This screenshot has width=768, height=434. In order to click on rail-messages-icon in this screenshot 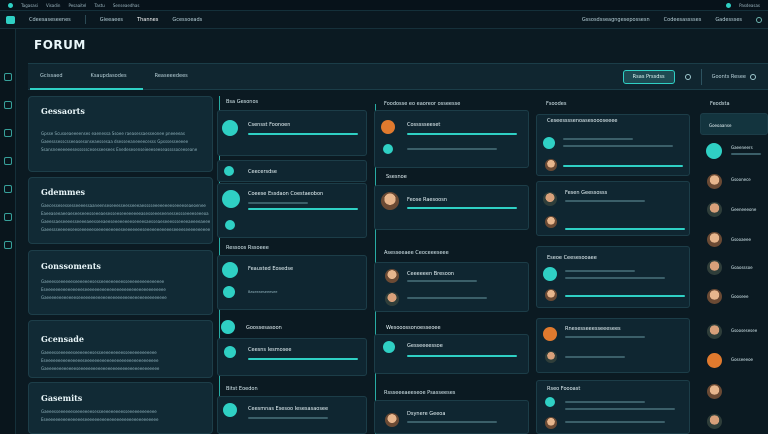, I will do `click(7, 133)`.